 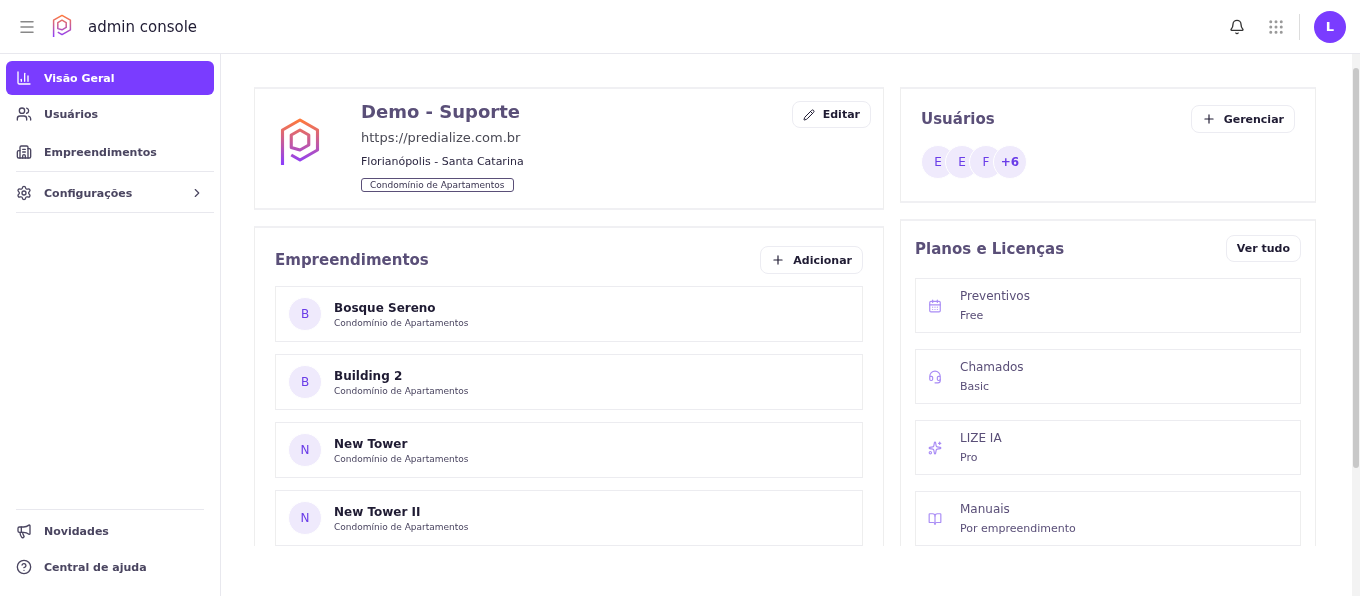 I want to click on nav-item: Central de ajuda, so click(x=110, y=567).